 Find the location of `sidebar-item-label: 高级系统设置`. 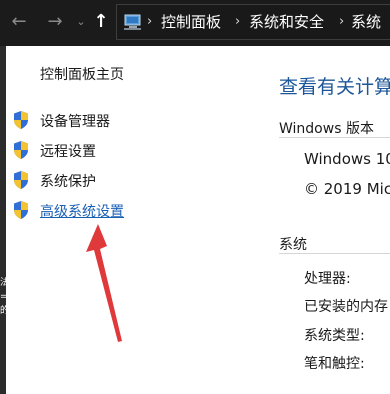

sidebar-item-label: 高级系统设置 is located at coordinates (82, 211).